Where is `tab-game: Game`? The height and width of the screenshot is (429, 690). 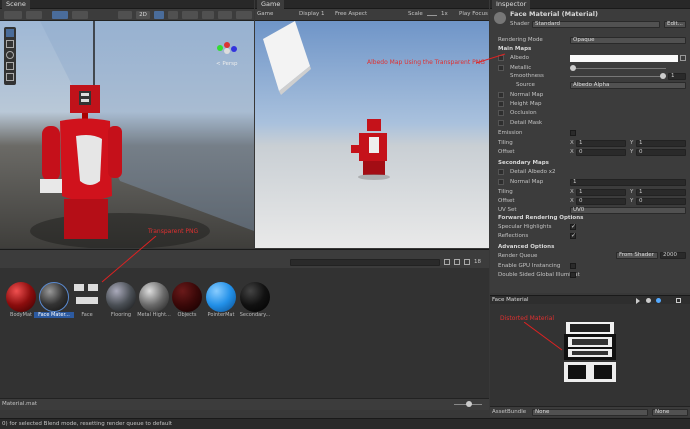 tab-game: Game is located at coordinates (271, 4).